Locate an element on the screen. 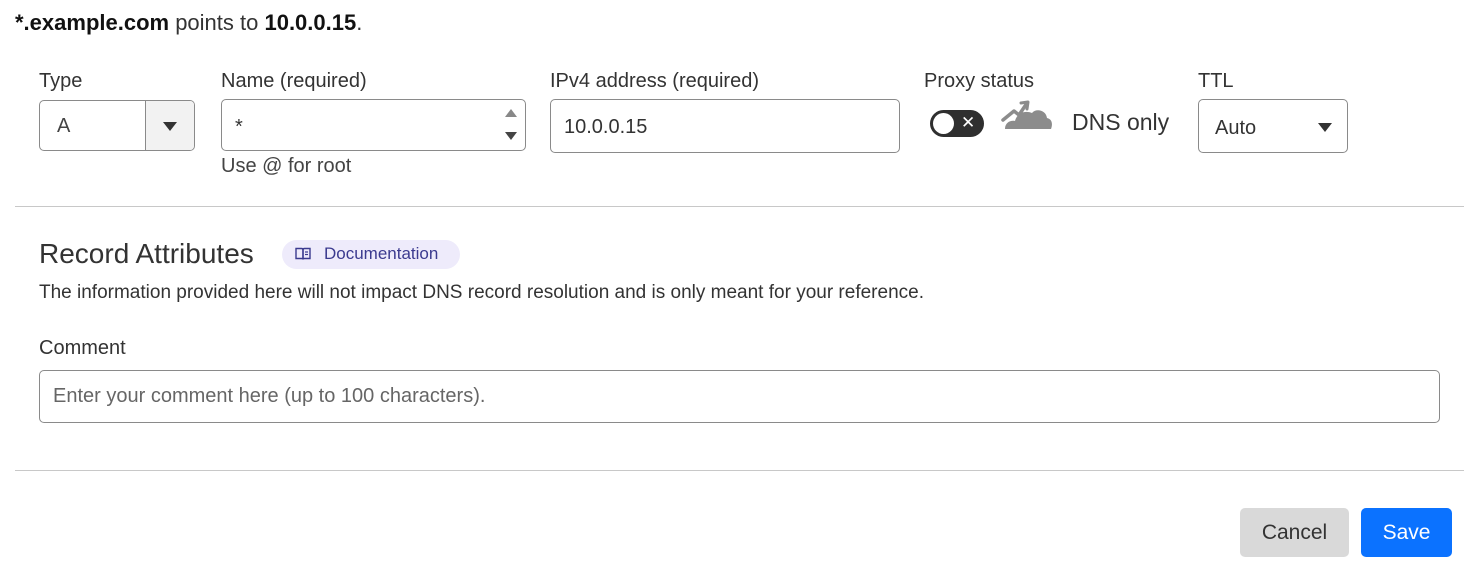 This screenshot has height=571, width=1467. spin-down-icon is located at coordinates (511, 136).